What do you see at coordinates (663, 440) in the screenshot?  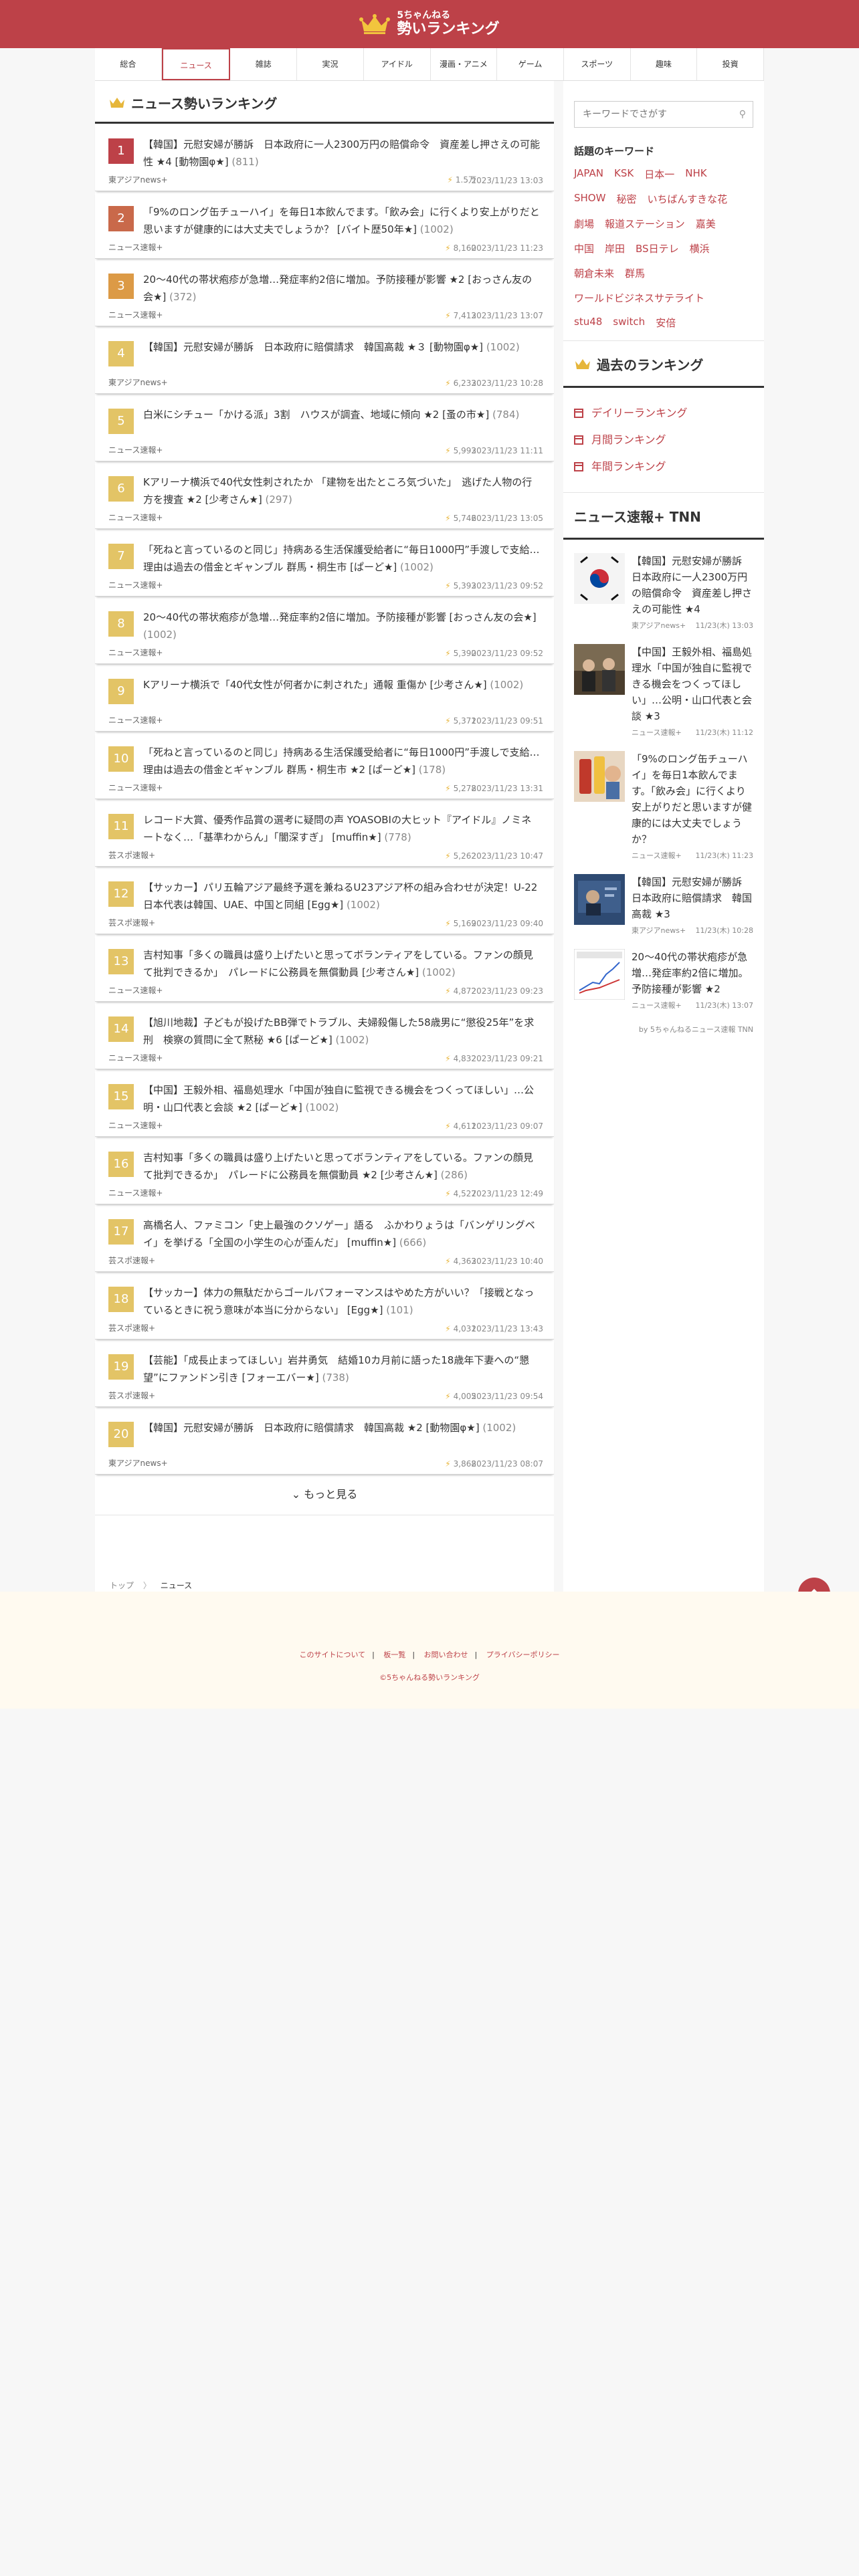 I see `monthly-ranking-link: 月間ランキング` at bounding box center [663, 440].